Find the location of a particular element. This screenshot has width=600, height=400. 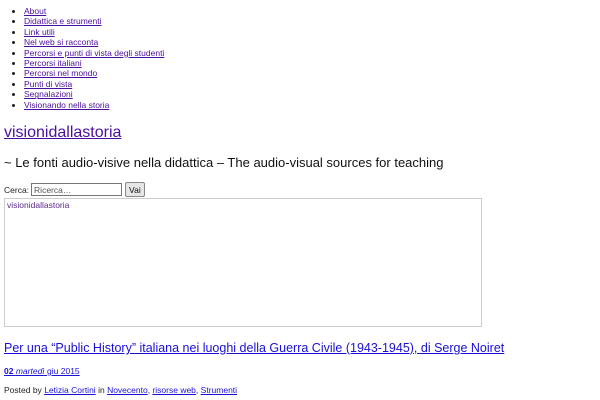

menu-item-about: About is located at coordinates (94, 11).